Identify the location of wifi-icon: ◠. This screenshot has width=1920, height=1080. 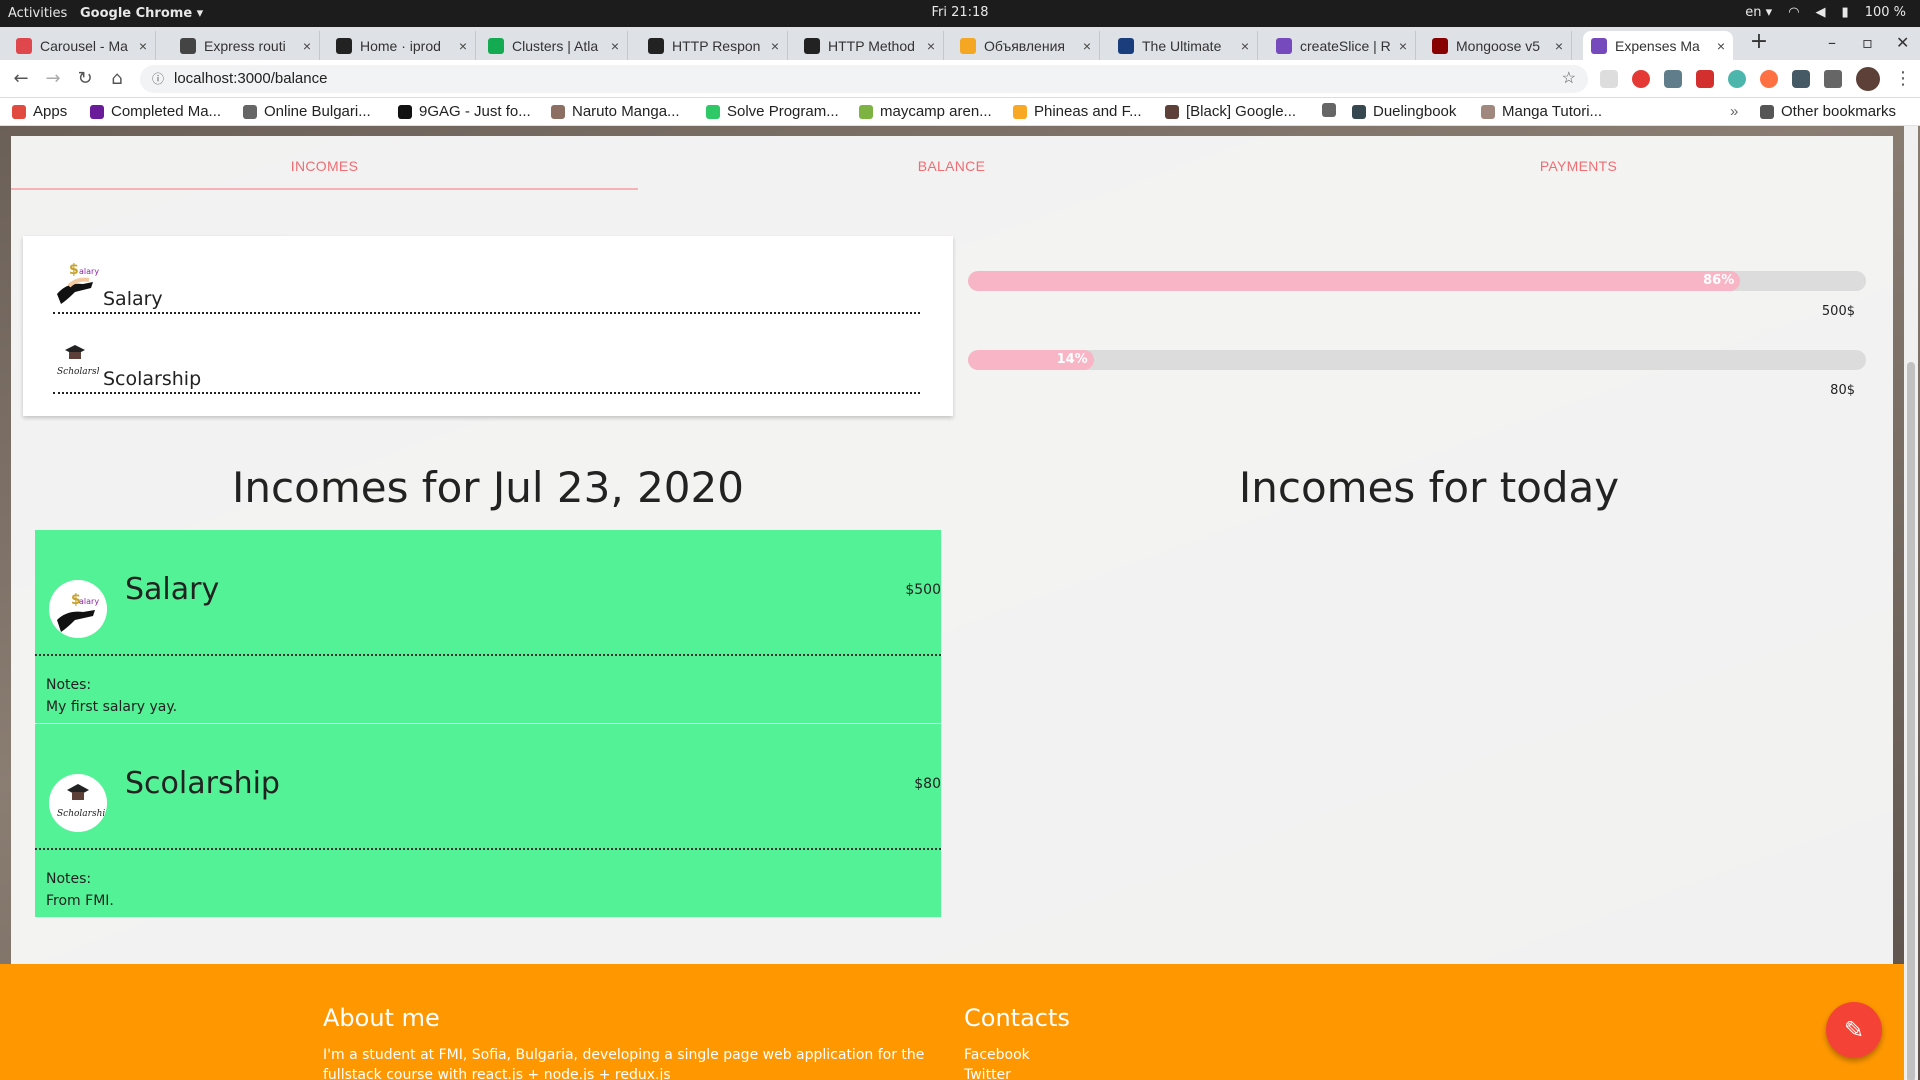
(1793, 12).